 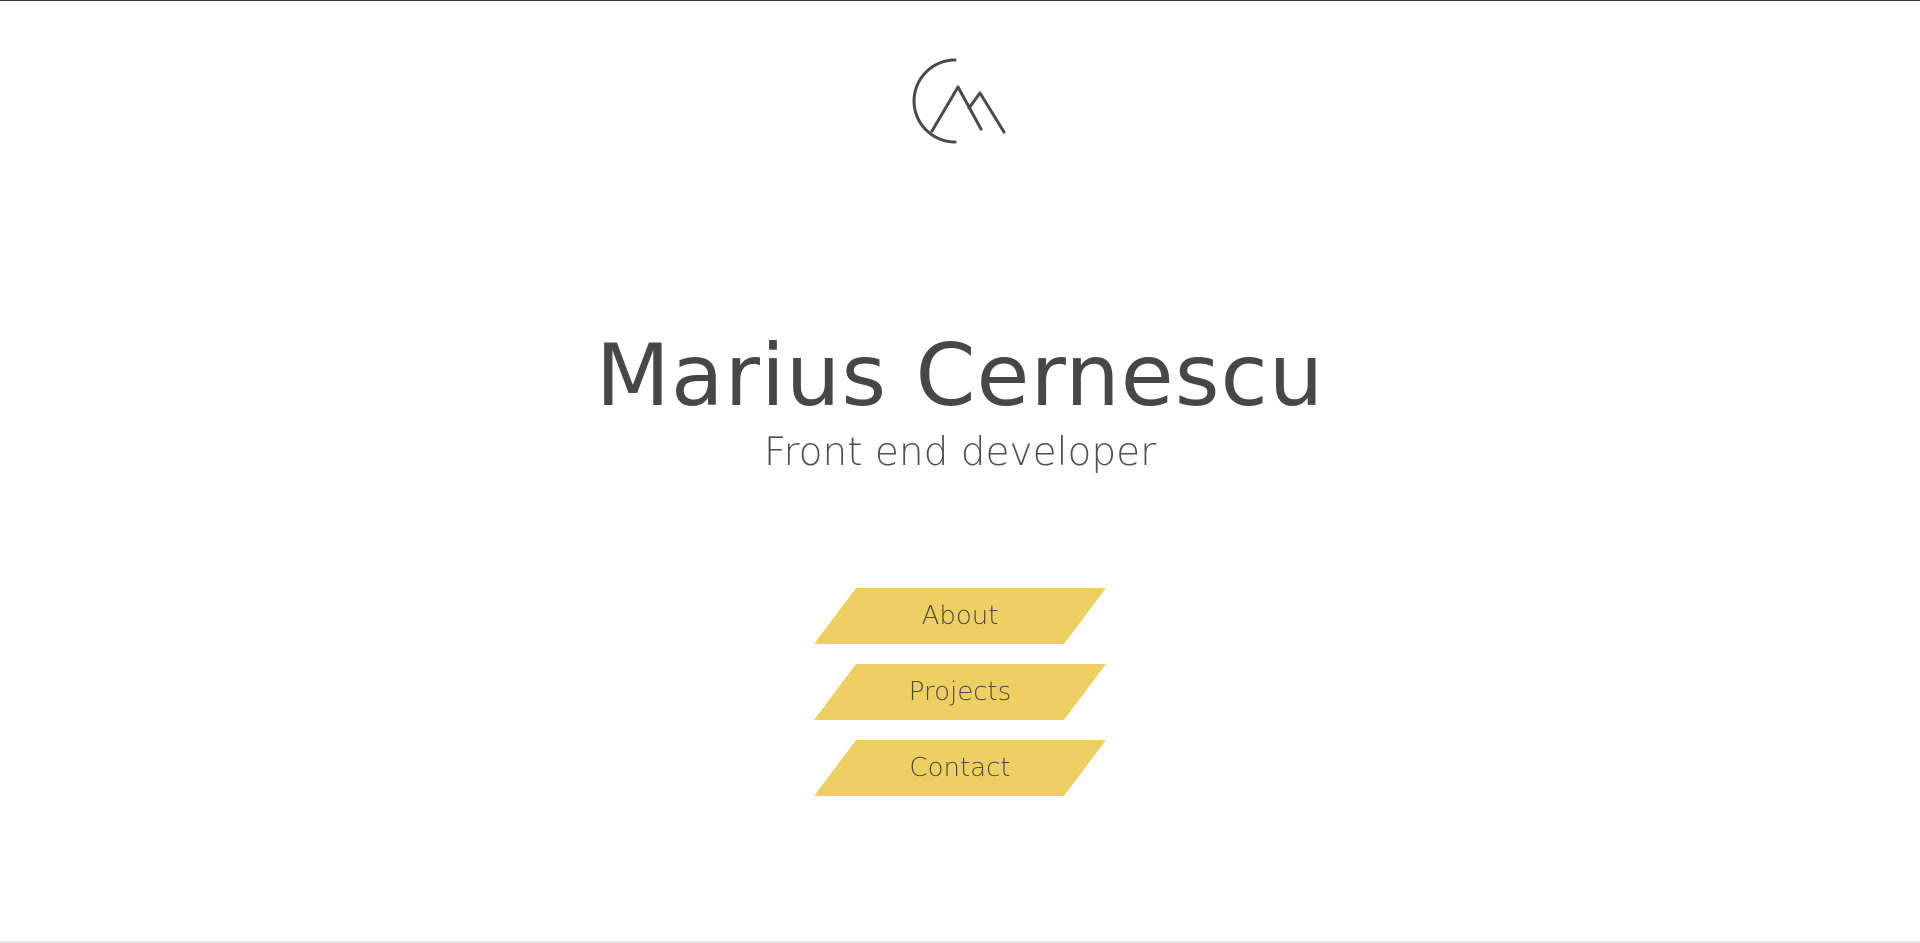 I want to click on page-subtitle: Front end developer, so click(x=960, y=452).